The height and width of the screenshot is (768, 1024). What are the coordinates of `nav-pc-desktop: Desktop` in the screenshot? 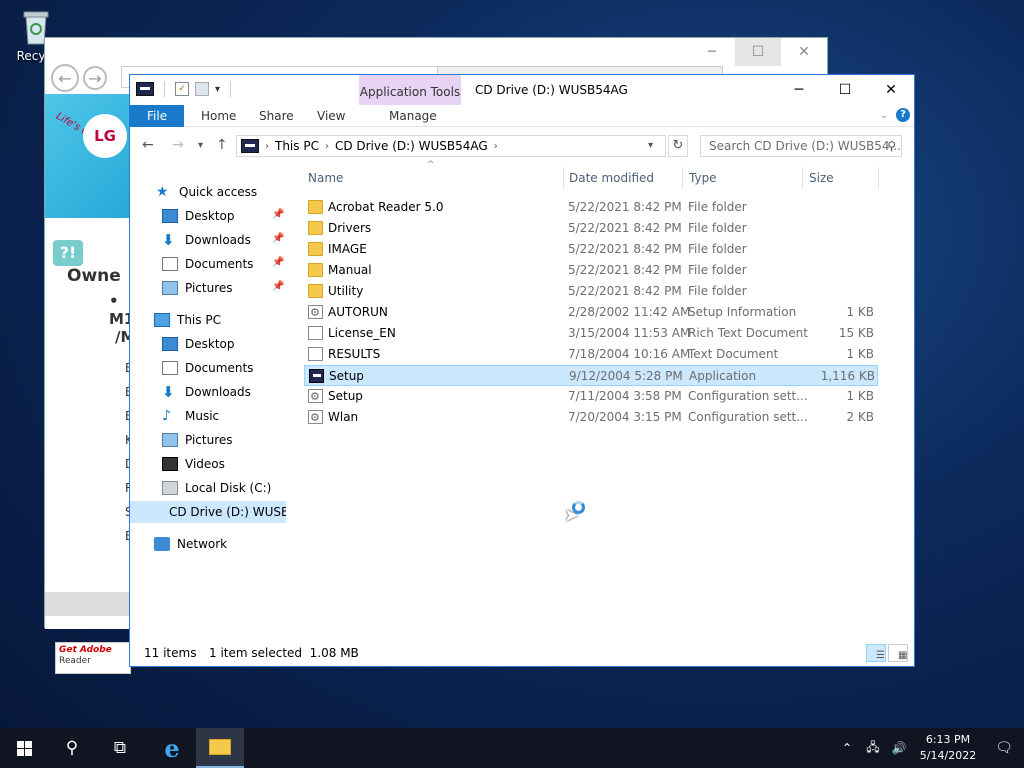 It's located at (198, 344).